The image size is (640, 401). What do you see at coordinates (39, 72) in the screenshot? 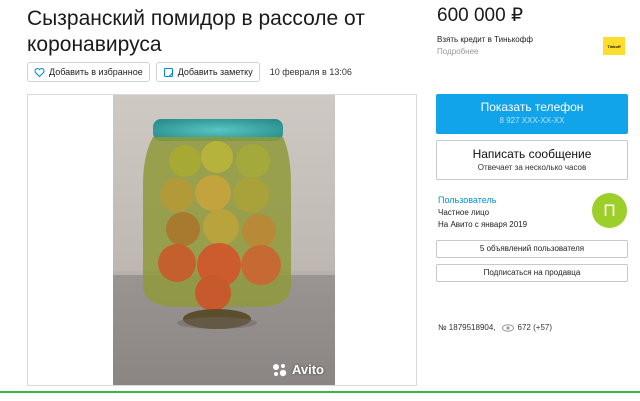
I see `heart-icon` at bounding box center [39, 72].